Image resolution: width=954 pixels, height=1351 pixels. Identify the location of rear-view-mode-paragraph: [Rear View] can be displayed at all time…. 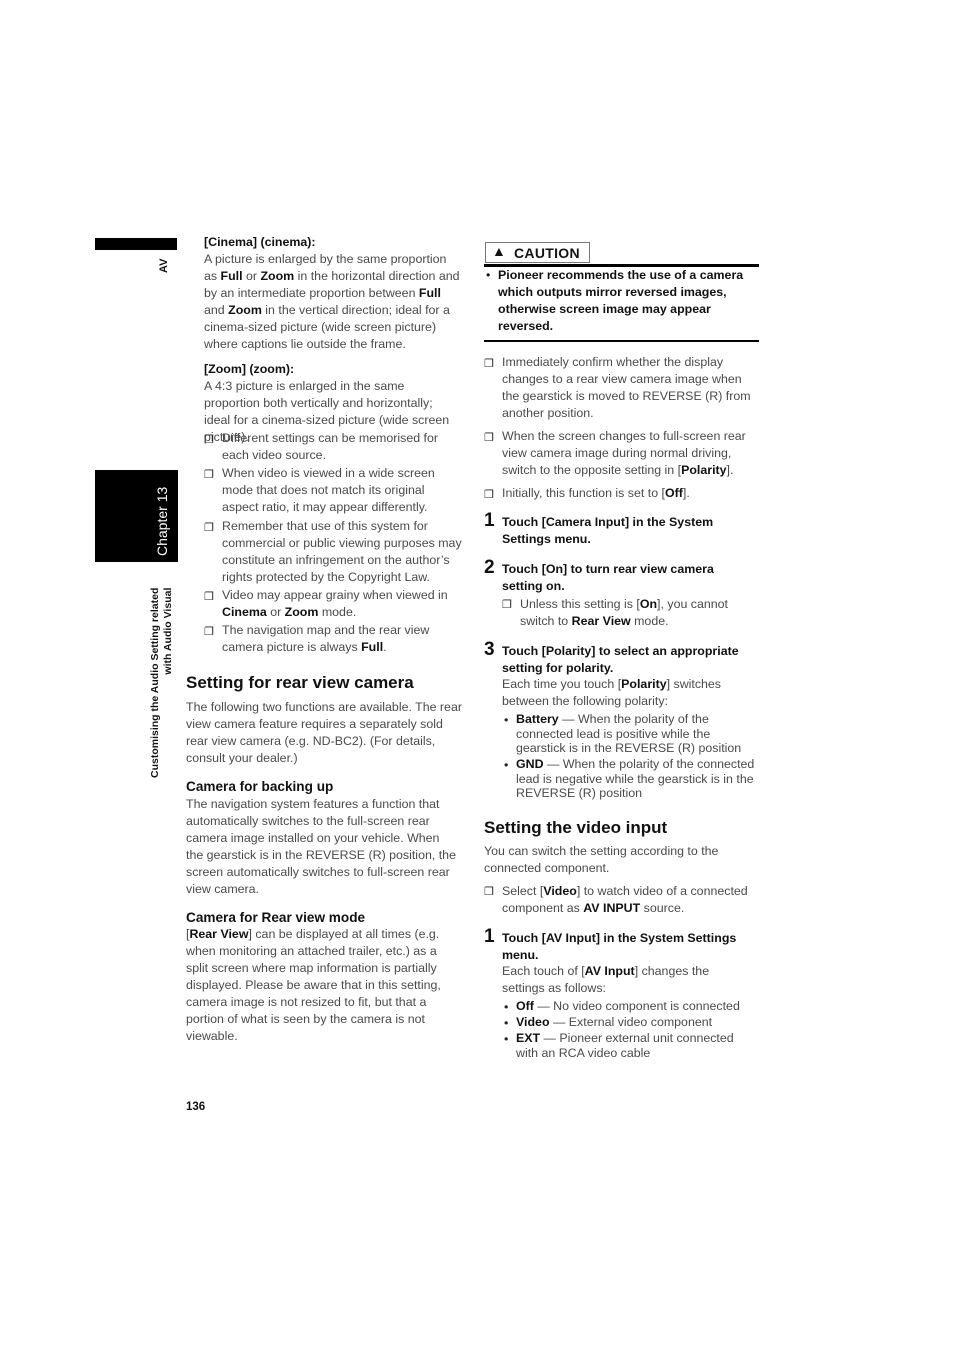
(324, 985).